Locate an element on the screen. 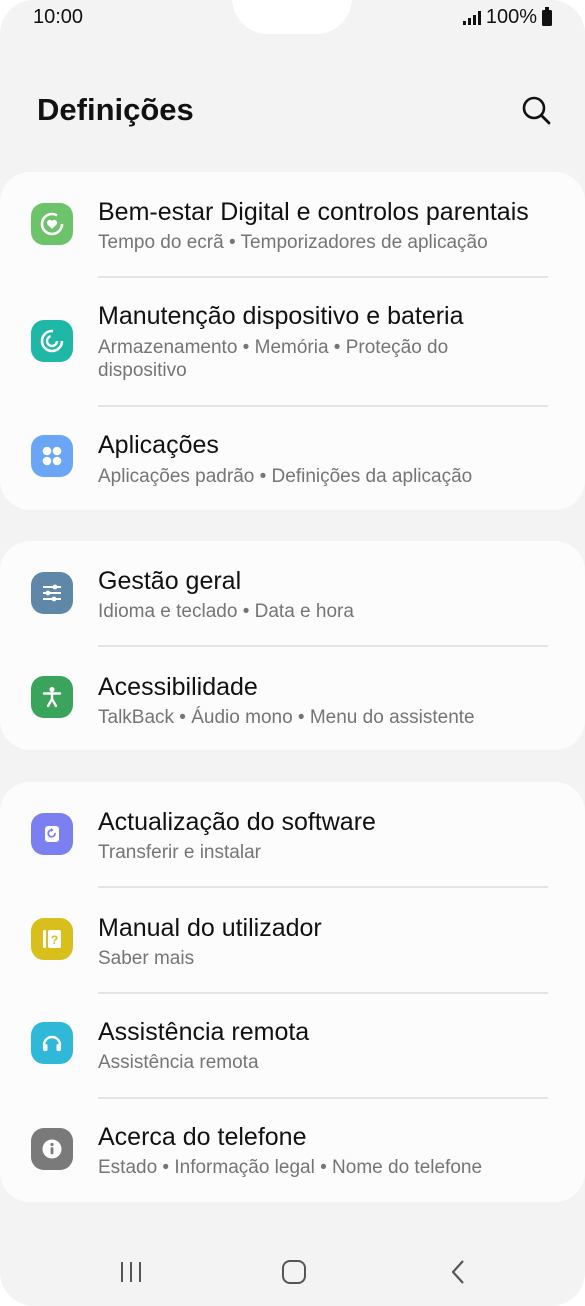  item-subtitle: Transferir e instalar is located at coordinates (179, 852).